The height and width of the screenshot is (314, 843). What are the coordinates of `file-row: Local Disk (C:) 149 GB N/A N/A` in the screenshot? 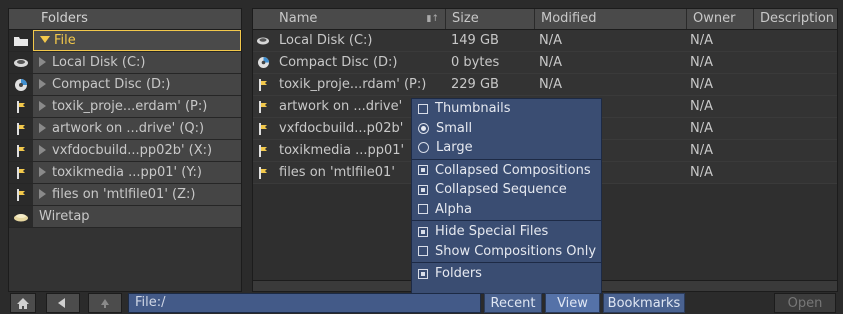 It's located at (545, 41).